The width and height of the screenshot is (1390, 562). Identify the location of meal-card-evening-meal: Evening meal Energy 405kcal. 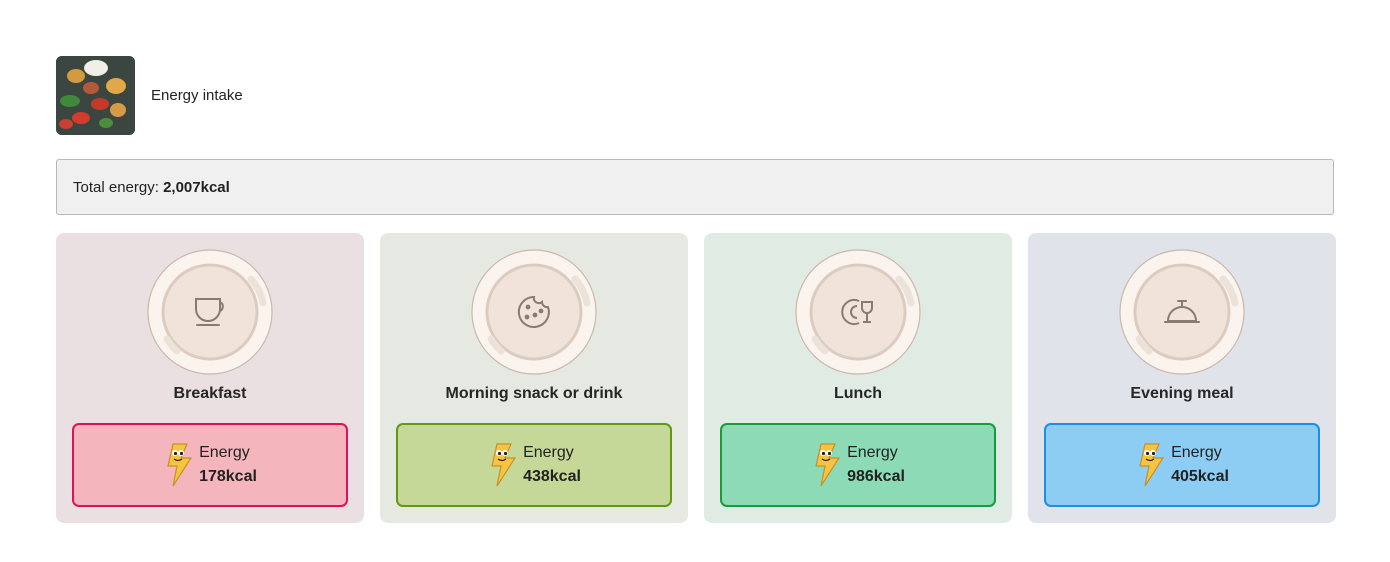
(1182, 378).